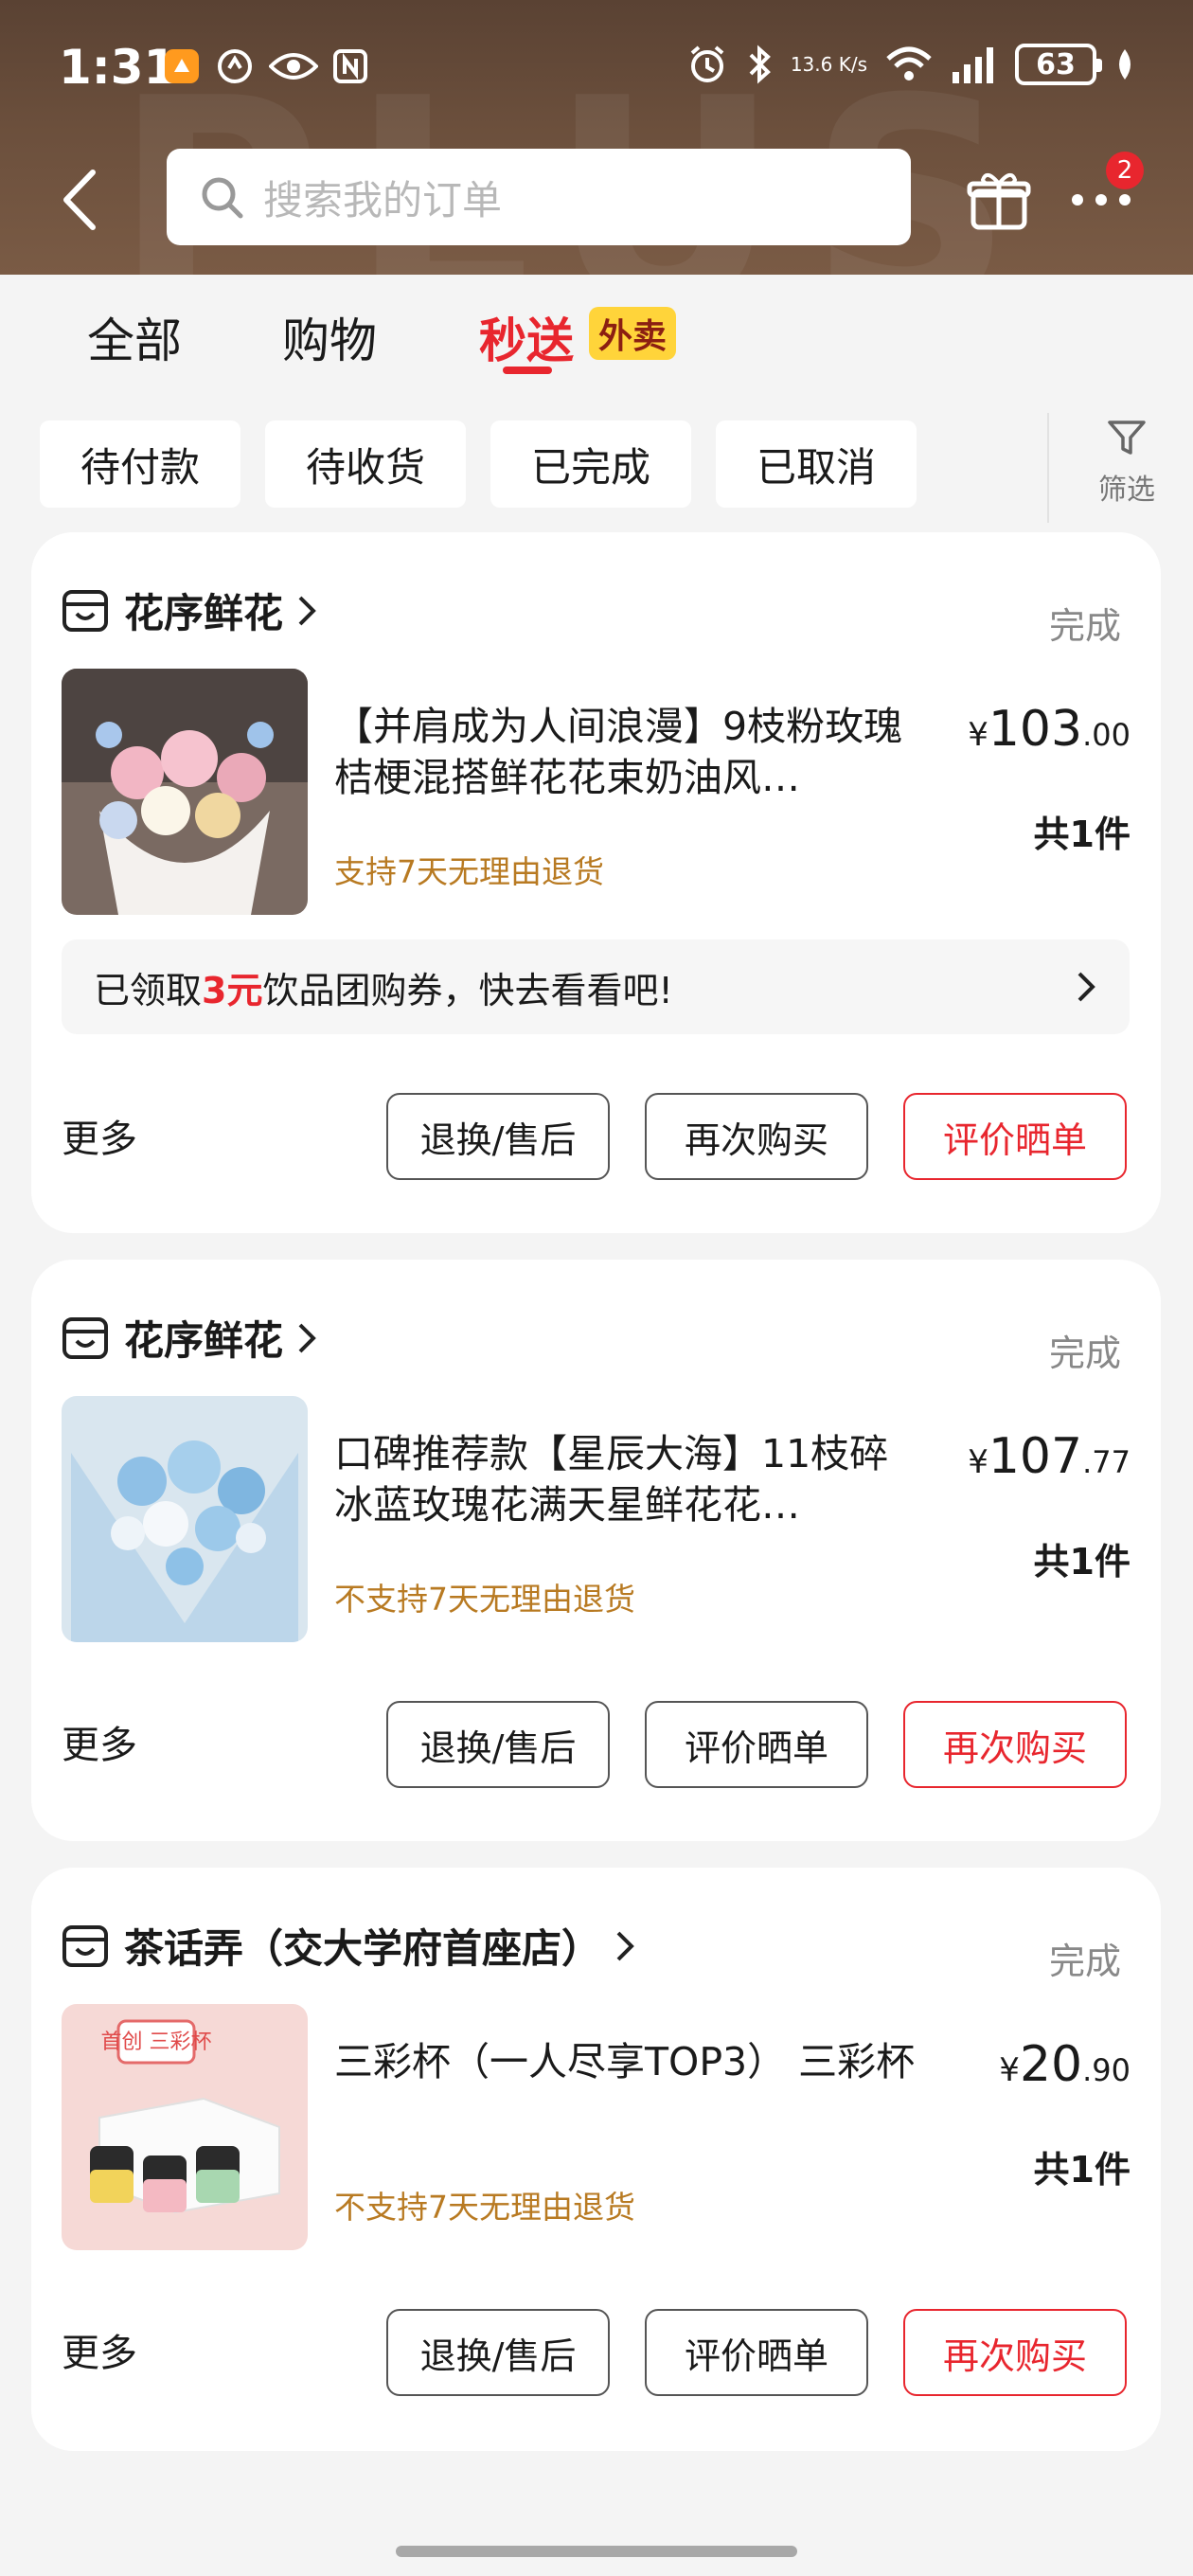 This screenshot has width=1193, height=2576. I want to click on search-placeholder: 搜索我的订单, so click(383, 200).